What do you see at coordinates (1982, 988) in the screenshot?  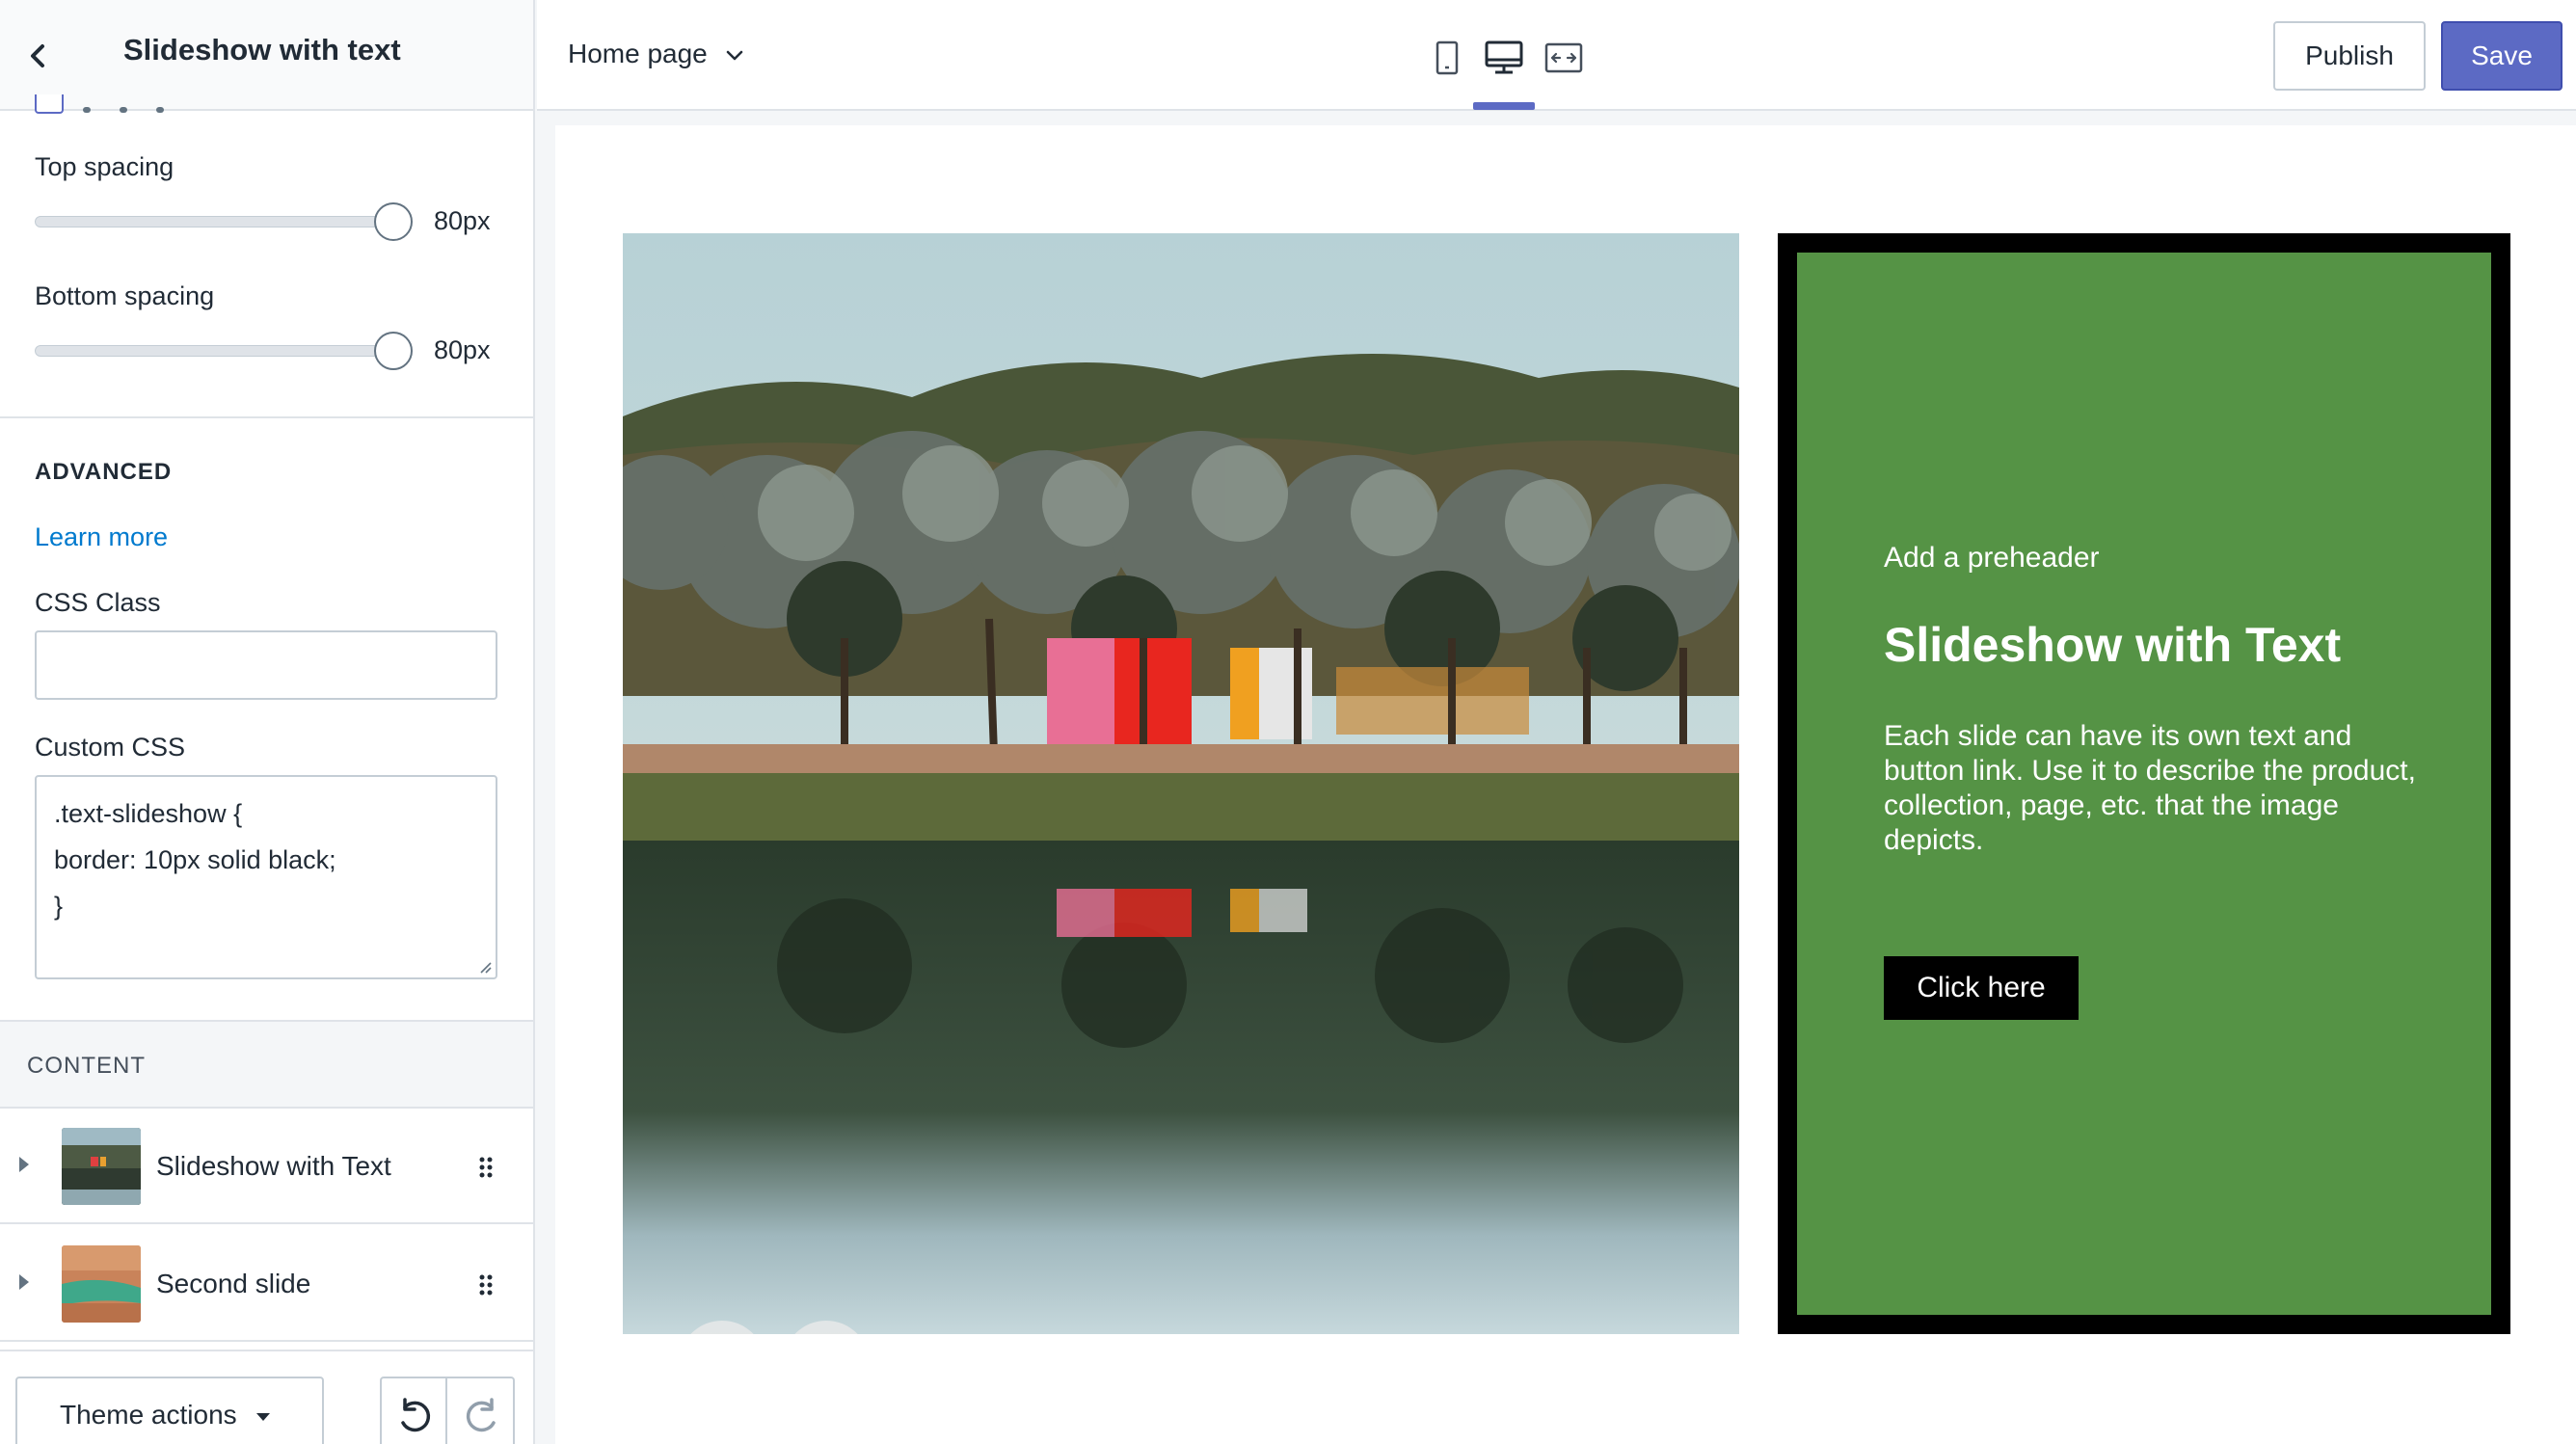 I see `slide-cta-button: Click here` at bounding box center [1982, 988].